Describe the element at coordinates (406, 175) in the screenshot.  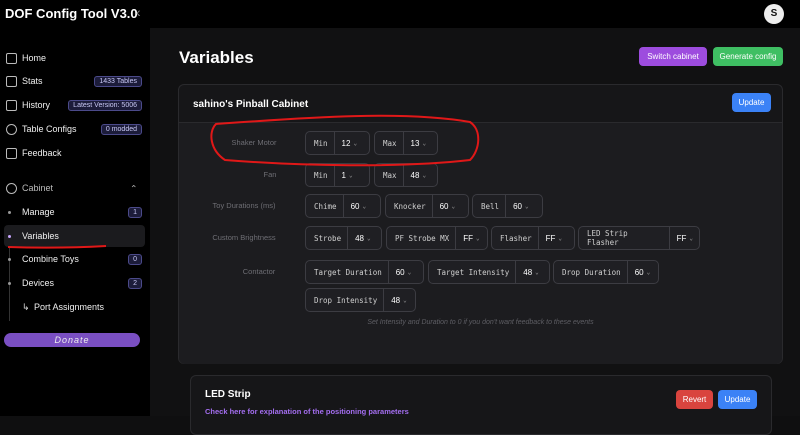
I see `fan-max-select: Max 48 ⌄` at that location.